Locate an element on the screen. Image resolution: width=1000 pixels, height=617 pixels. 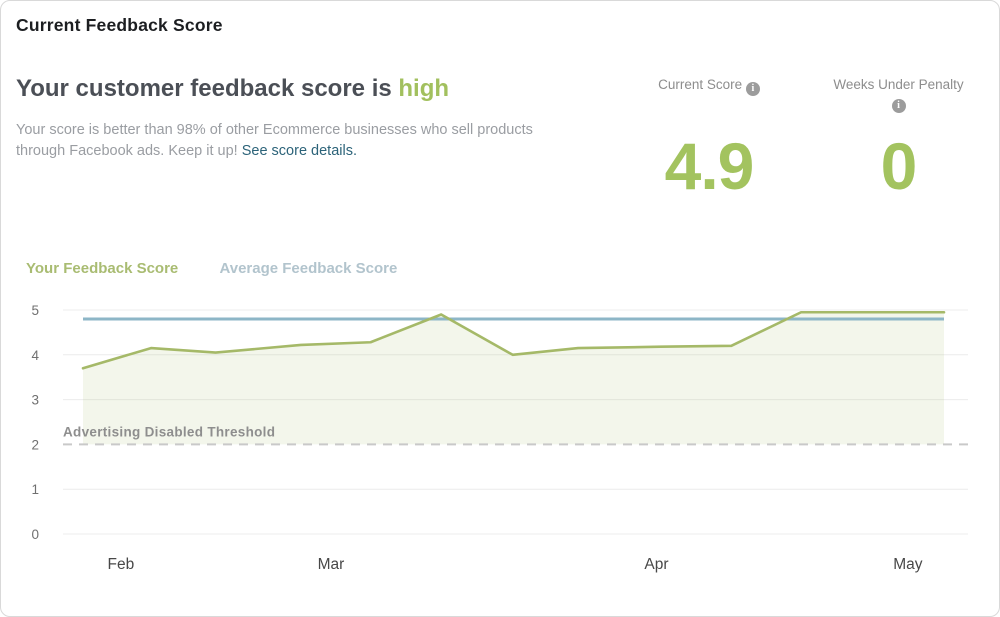
svg-text: 3 is located at coordinates (35, 400).